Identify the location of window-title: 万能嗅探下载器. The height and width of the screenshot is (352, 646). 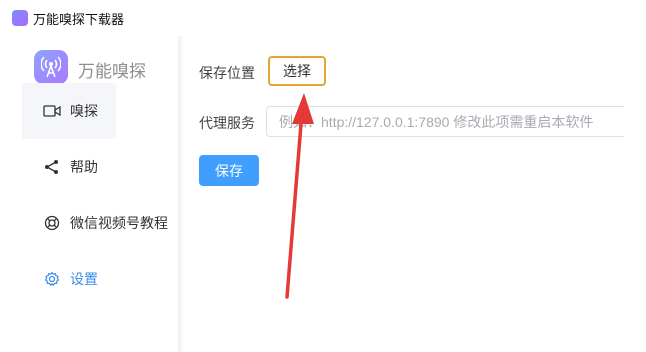
(79, 19).